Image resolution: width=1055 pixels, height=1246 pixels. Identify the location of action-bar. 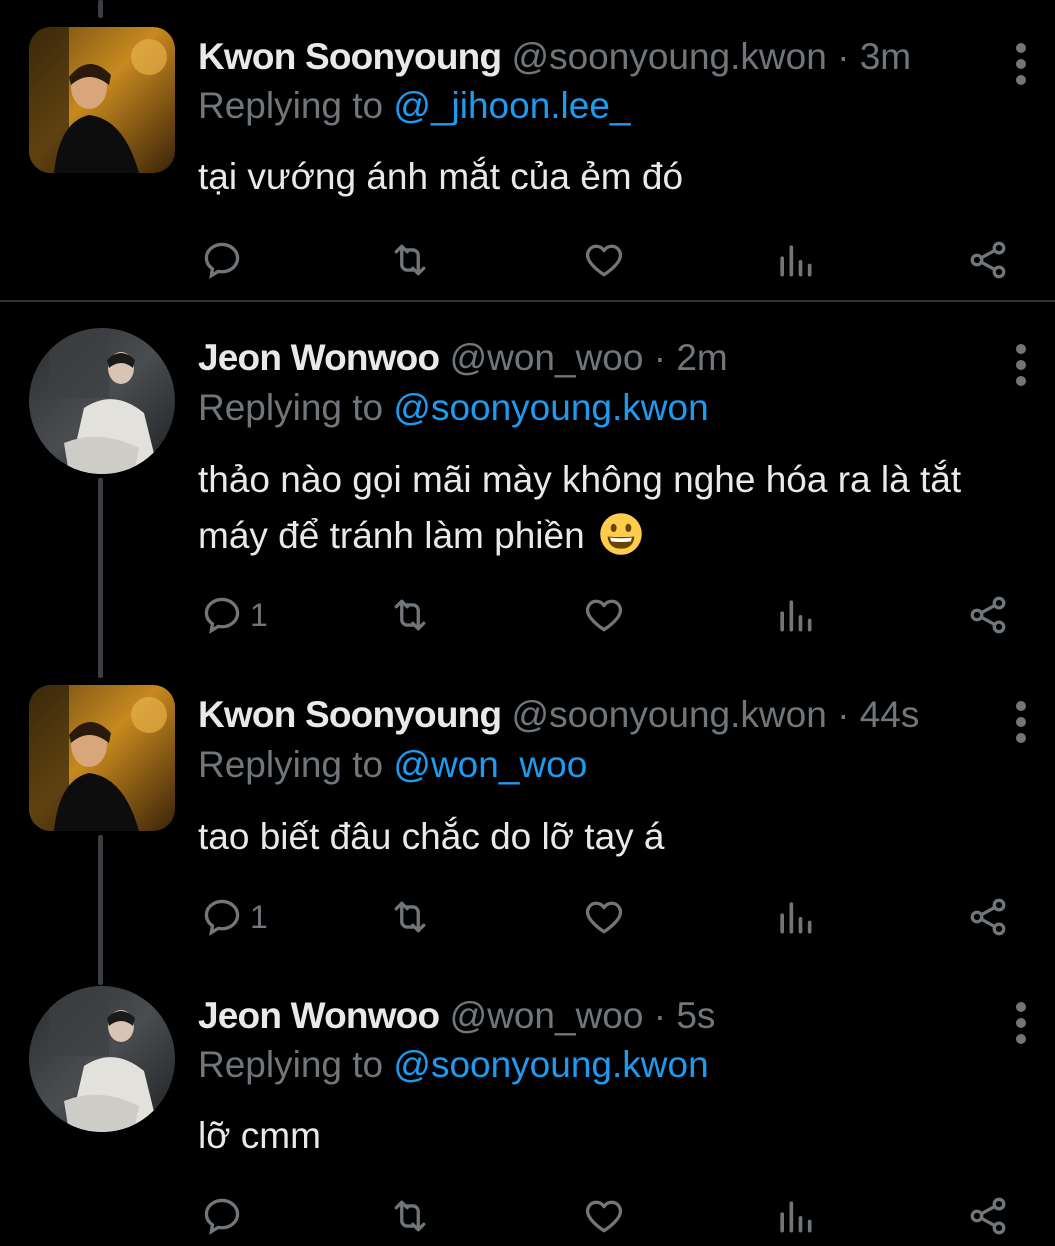
(527, 260).